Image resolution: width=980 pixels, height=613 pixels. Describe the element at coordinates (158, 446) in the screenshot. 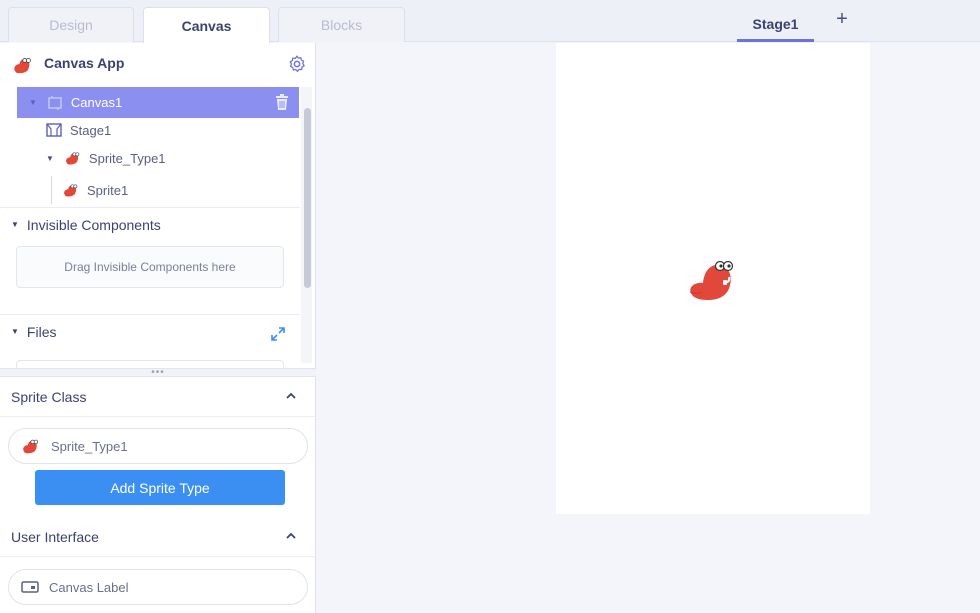

I see `sprite-type-item: Sprite_Type1` at that location.